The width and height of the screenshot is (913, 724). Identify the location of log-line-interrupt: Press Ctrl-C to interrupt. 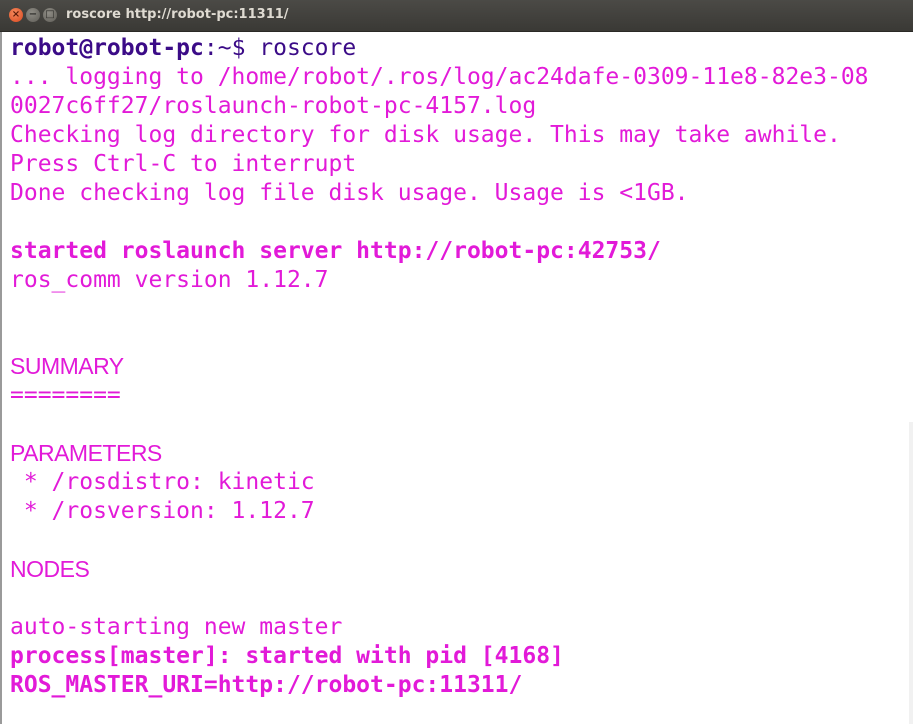
(183, 164).